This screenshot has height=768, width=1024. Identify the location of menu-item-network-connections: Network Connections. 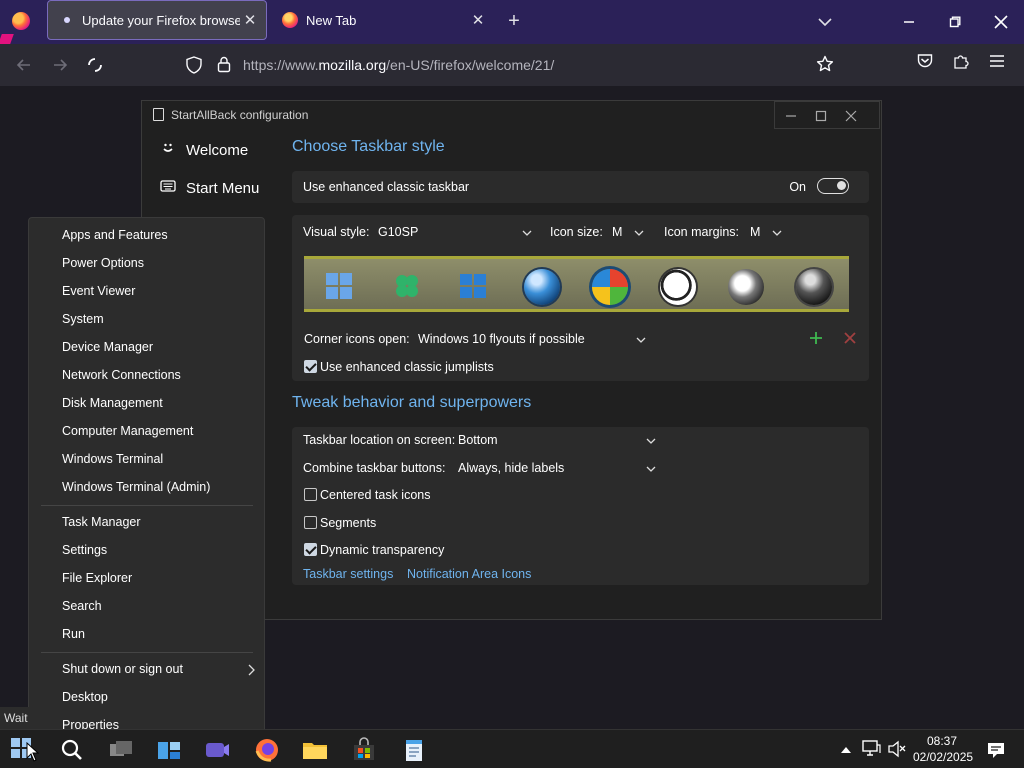
(121, 375).